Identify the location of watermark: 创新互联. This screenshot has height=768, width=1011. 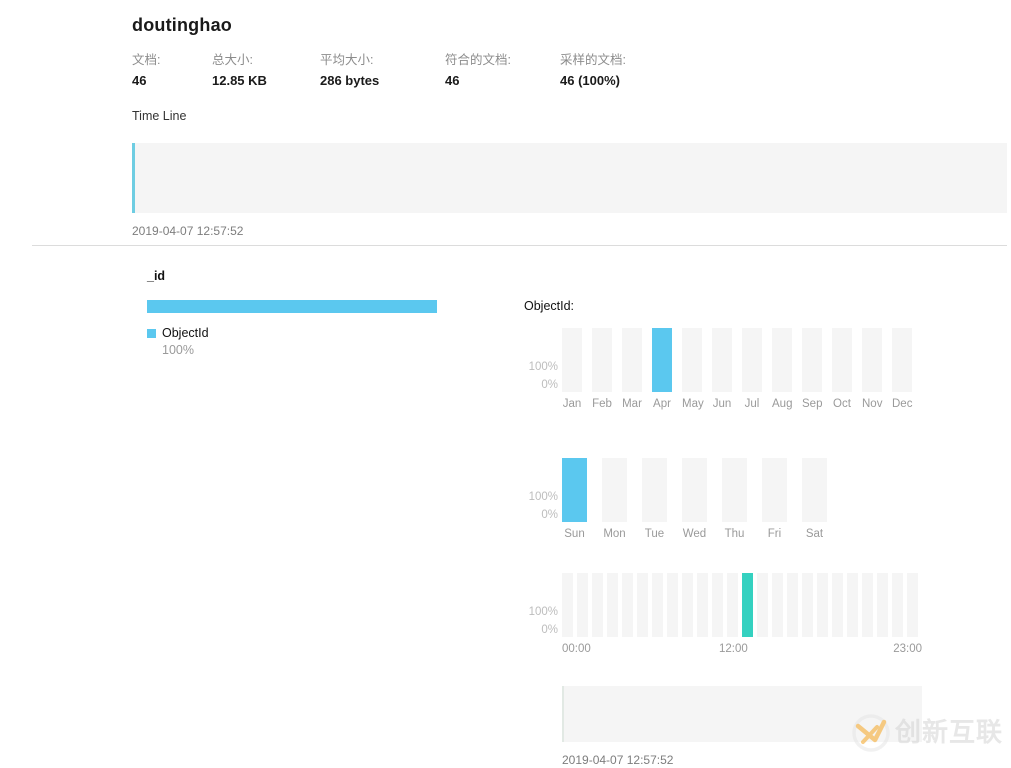
(927, 733).